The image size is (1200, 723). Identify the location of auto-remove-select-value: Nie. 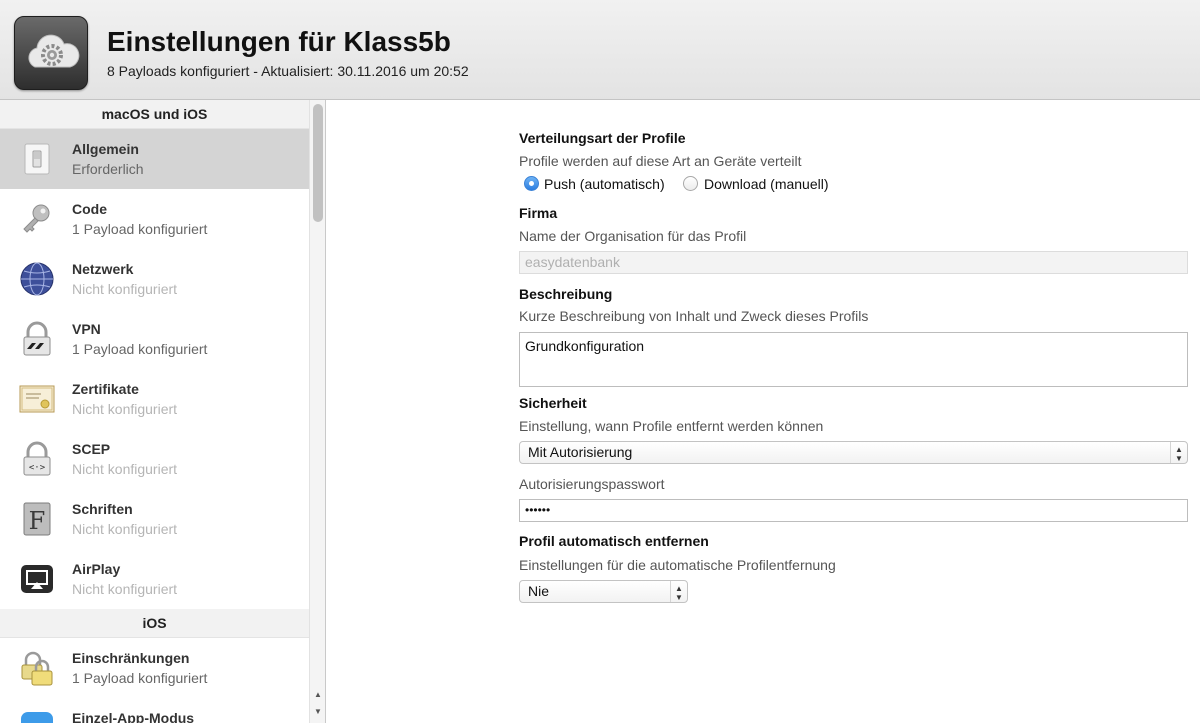
(539, 591).